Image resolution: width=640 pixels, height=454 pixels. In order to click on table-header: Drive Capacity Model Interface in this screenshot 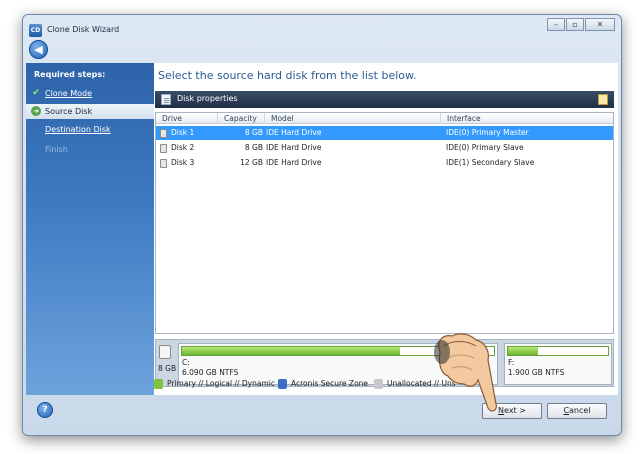, I will do `click(384, 118)`.